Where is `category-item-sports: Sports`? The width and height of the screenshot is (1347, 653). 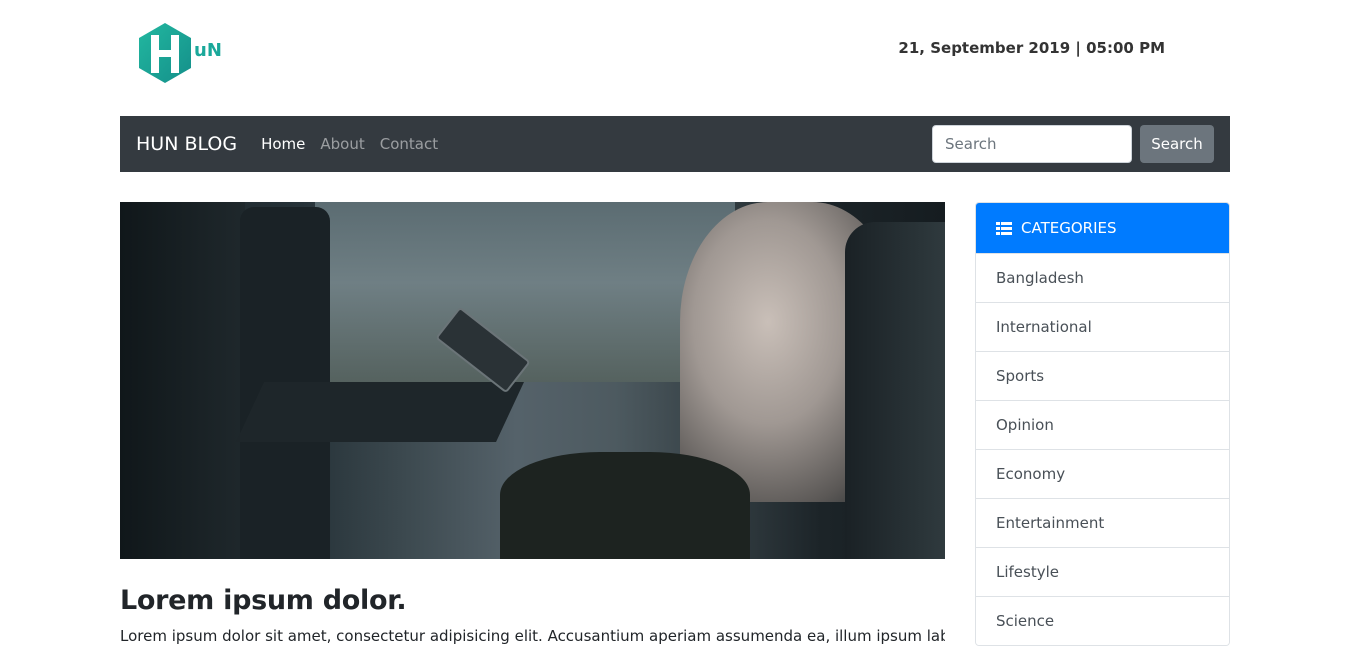
category-item-sports: Sports is located at coordinates (1102, 375).